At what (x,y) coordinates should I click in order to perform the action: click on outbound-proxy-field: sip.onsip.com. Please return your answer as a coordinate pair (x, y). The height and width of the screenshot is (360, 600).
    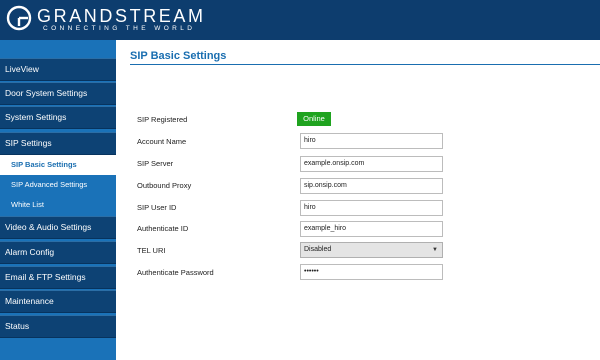
    Looking at the image, I should click on (371, 186).